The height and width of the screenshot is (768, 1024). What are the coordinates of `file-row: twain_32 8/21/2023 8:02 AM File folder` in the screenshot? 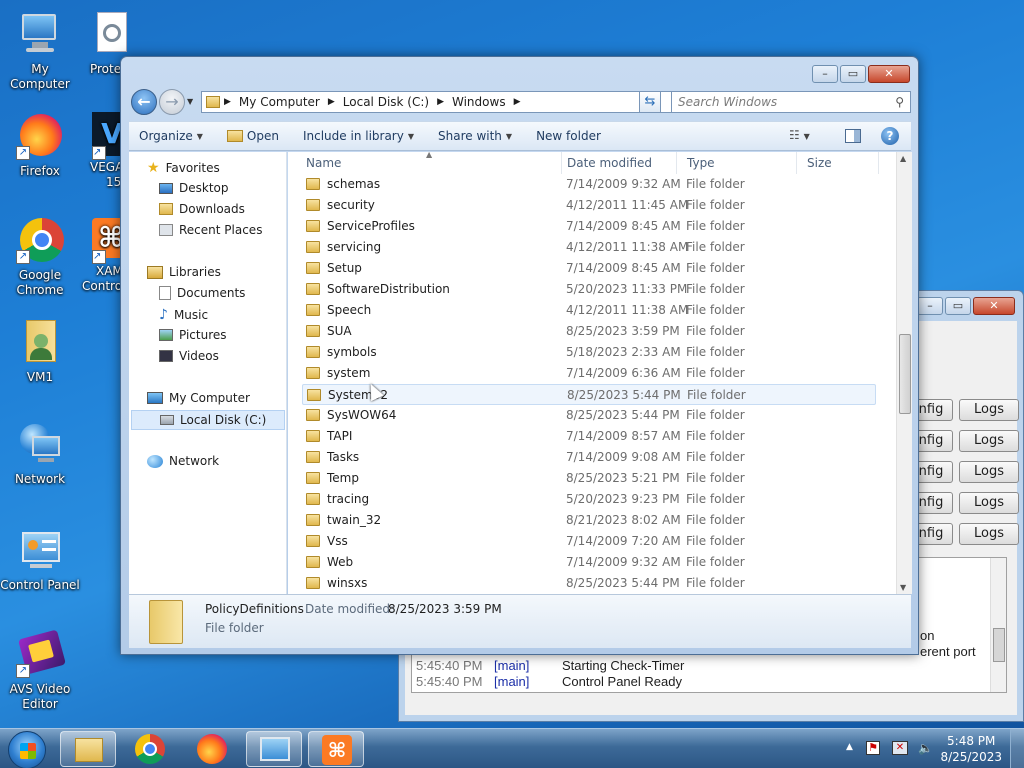 It's located at (589, 520).